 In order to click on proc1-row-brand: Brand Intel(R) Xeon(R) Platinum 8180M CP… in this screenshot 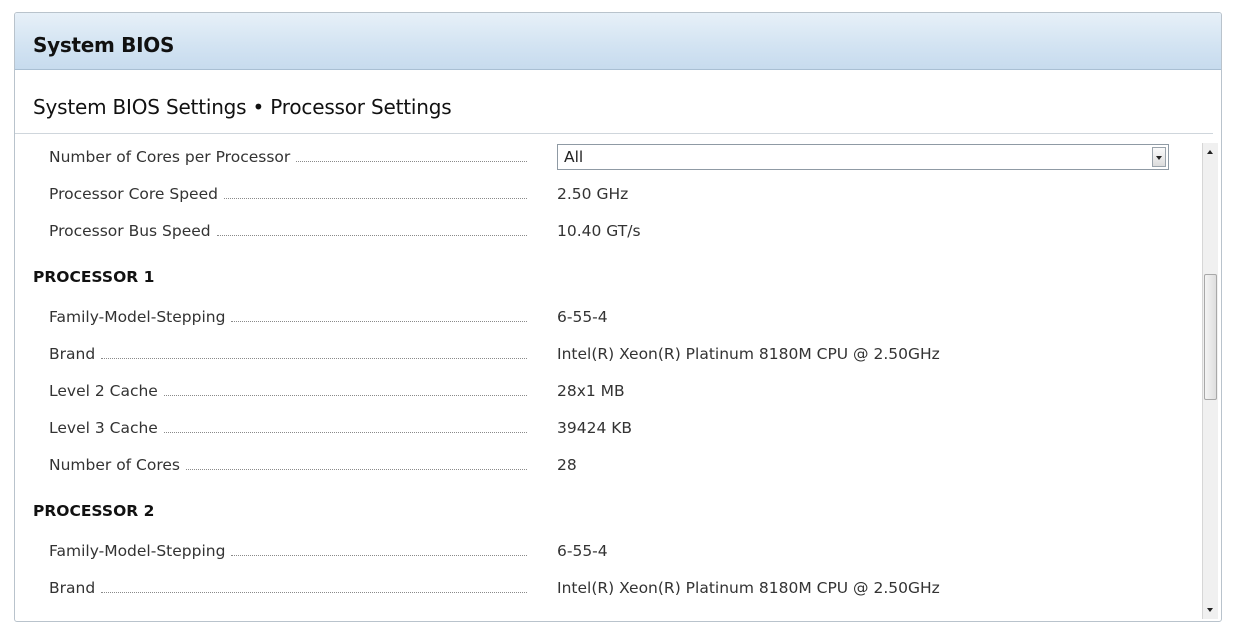, I will do `click(608, 354)`.